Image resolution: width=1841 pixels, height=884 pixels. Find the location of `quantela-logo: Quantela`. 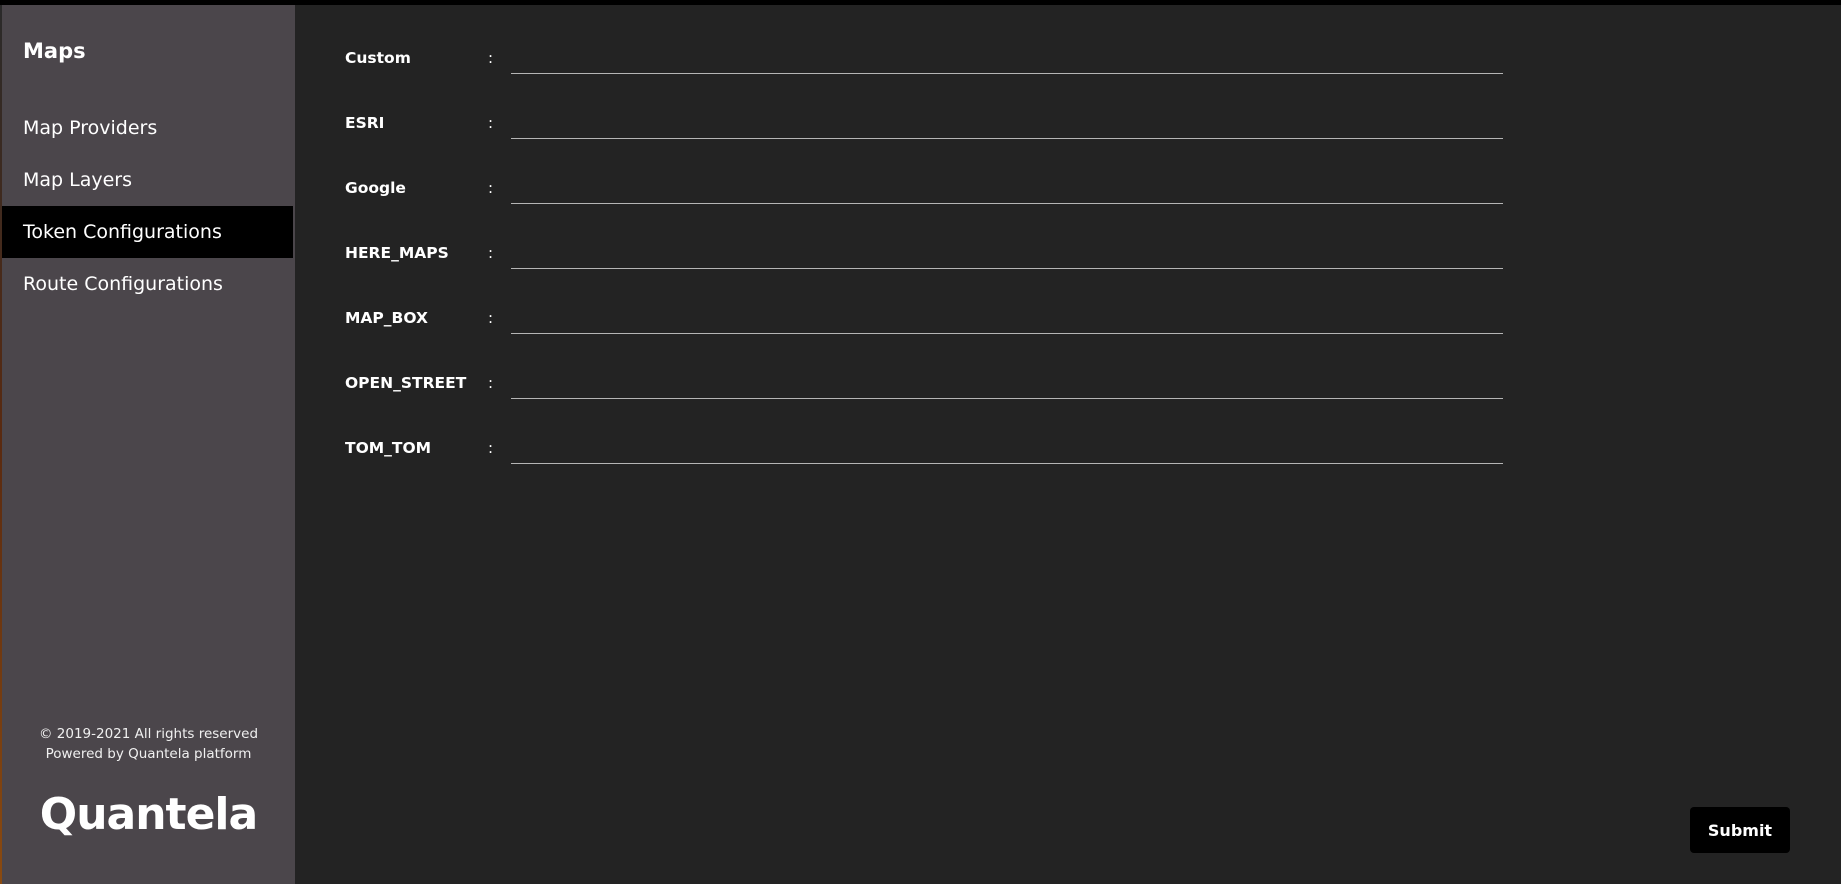

quantela-logo: Quantela is located at coordinates (148, 814).